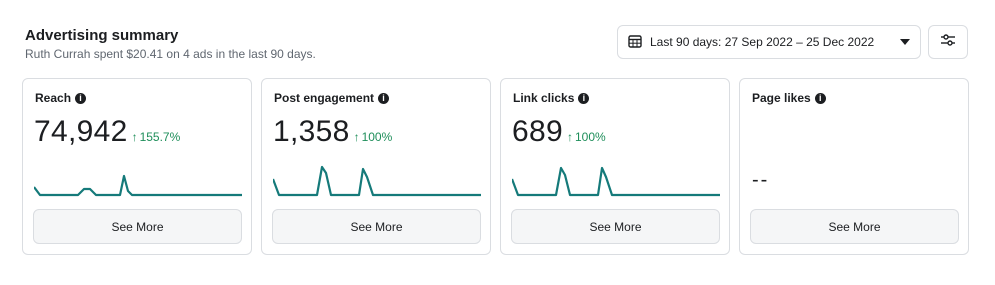 Image resolution: width=995 pixels, height=285 pixels. I want to click on filter-settings-button, so click(948, 42).